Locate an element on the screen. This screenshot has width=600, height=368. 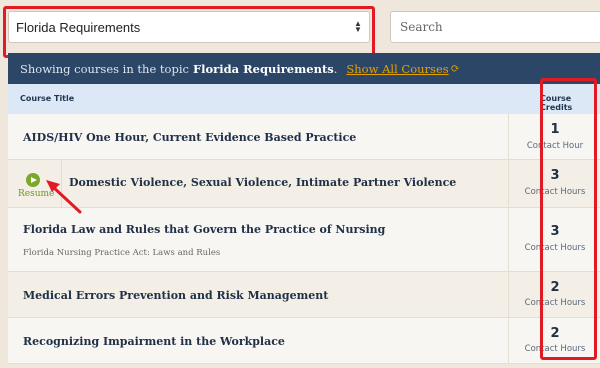
search-input is located at coordinates (495, 27).